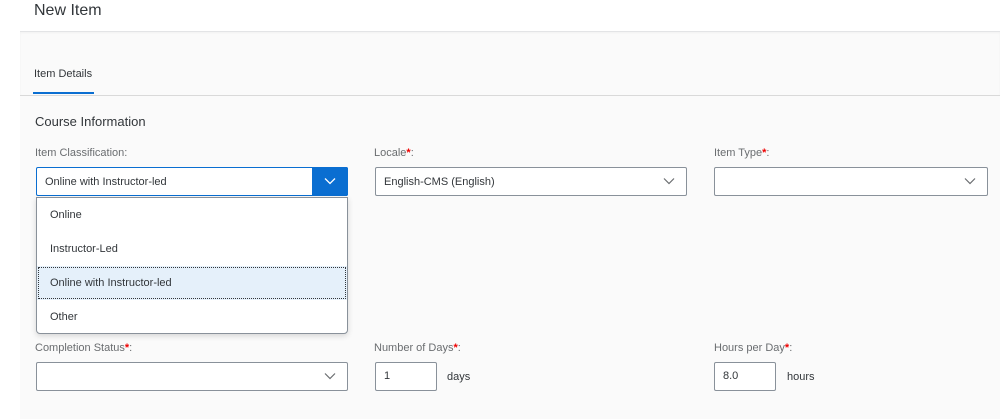 The image size is (1000, 419). What do you see at coordinates (394, 153) in the screenshot?
I see `locale-label: Locale*:` at bounding box center [394, 153].